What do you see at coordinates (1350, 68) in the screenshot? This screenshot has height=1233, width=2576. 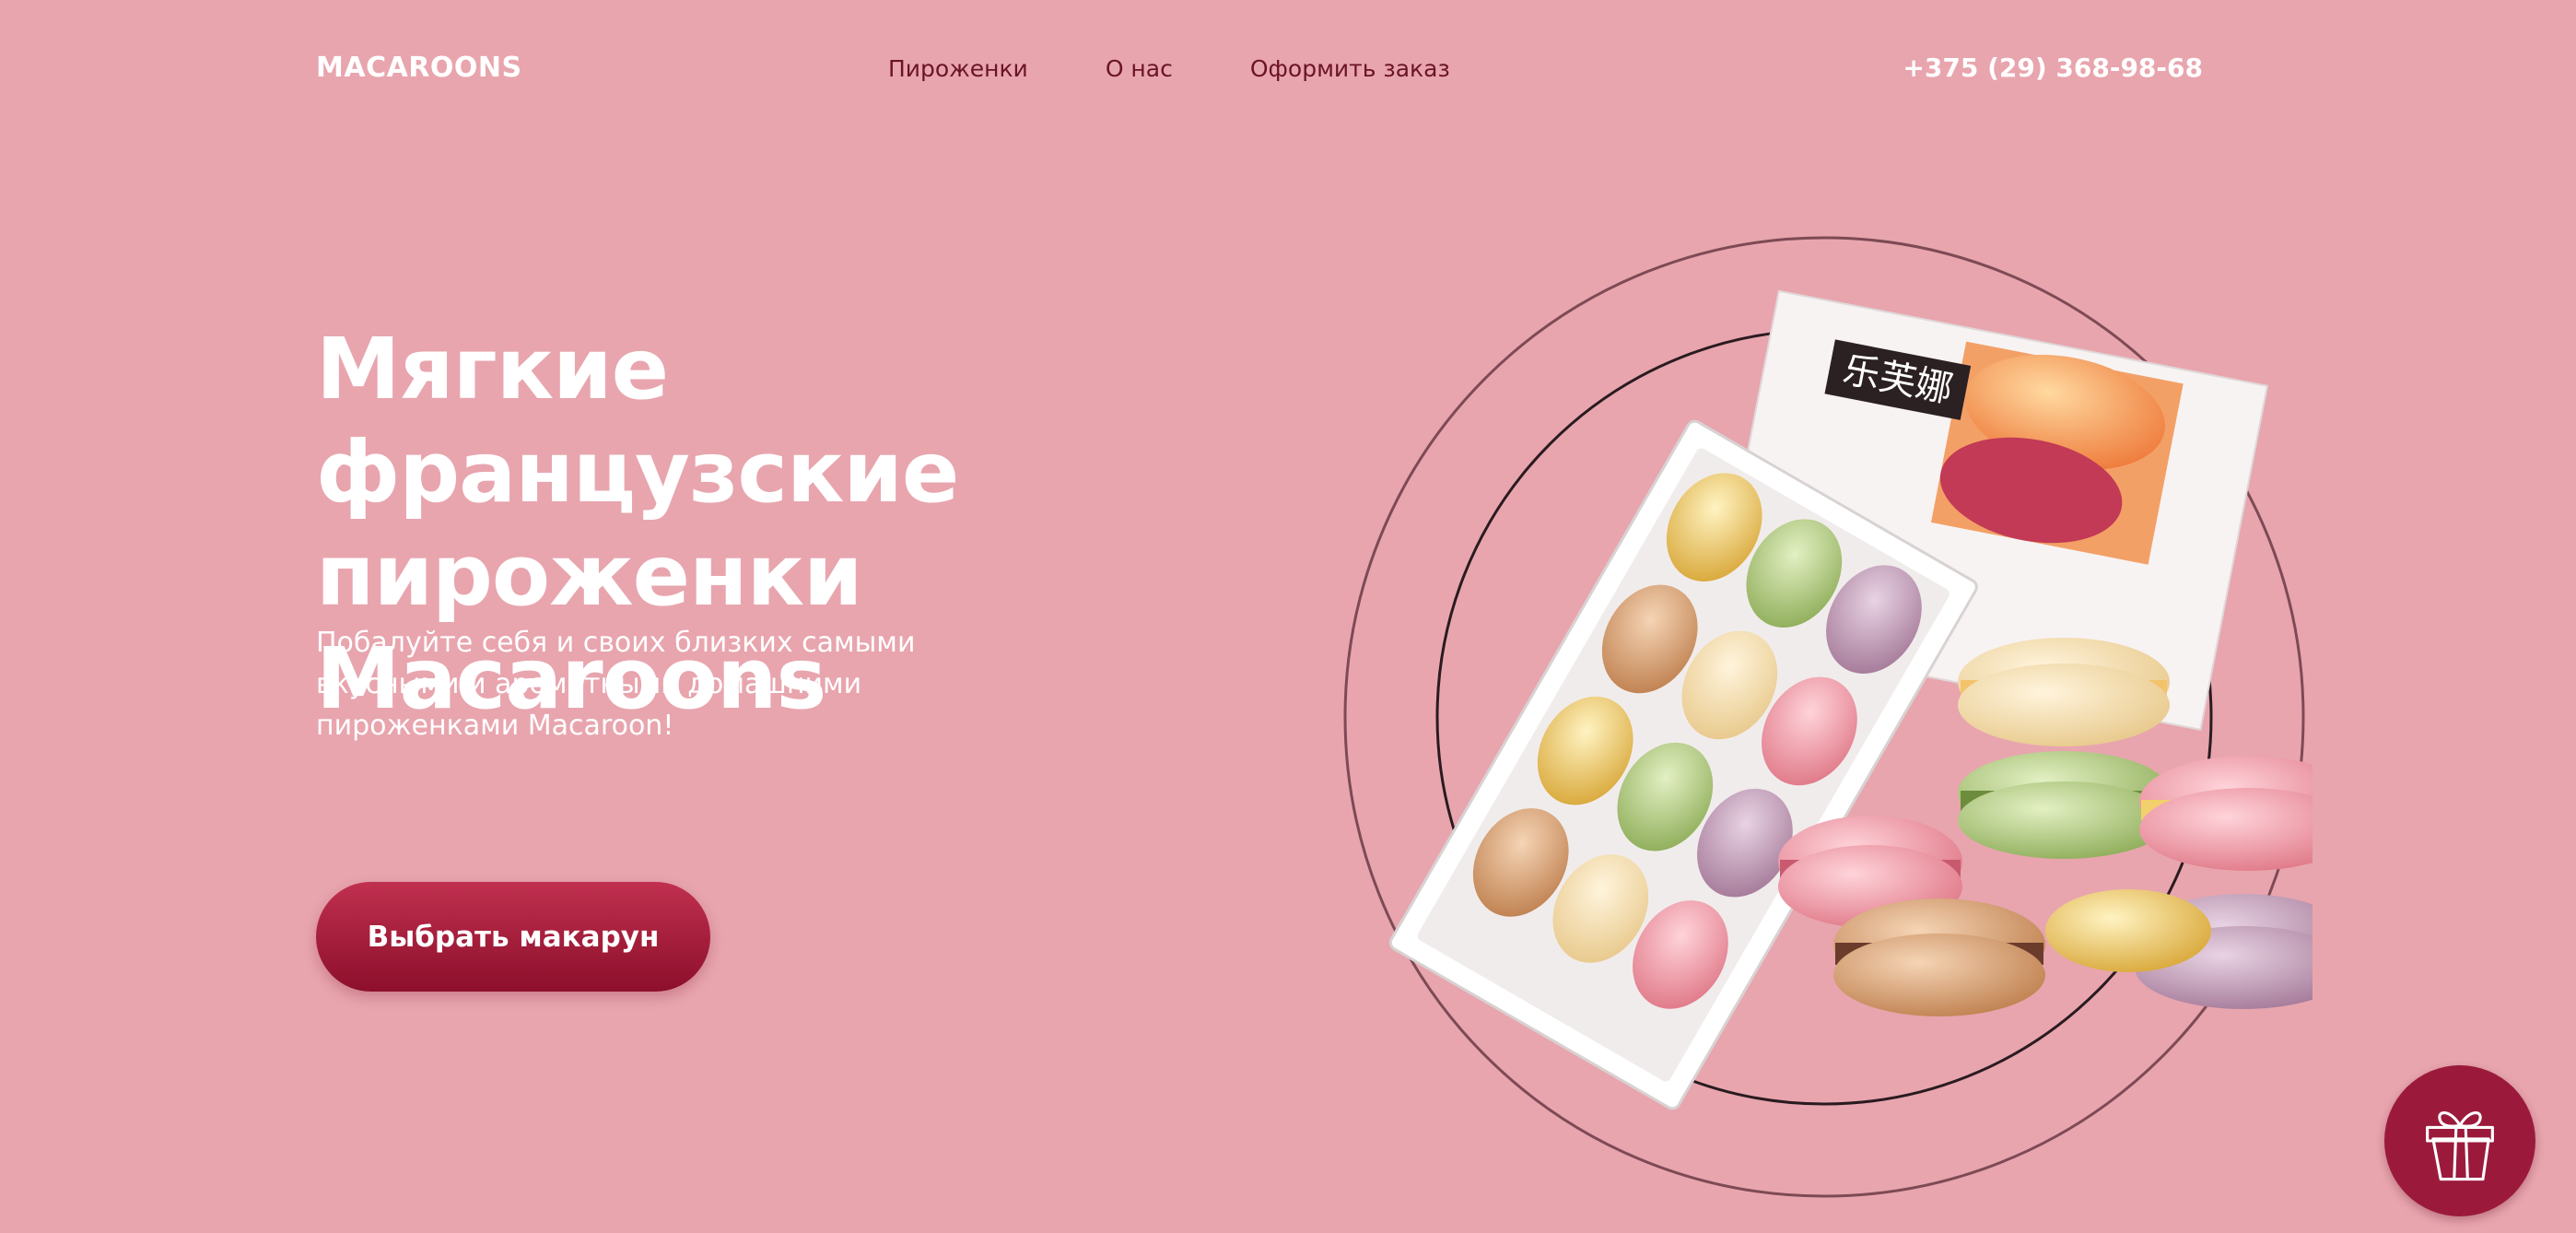 I see `nav-item-order: Оформить заказ` at bounding box center [1350, 68].